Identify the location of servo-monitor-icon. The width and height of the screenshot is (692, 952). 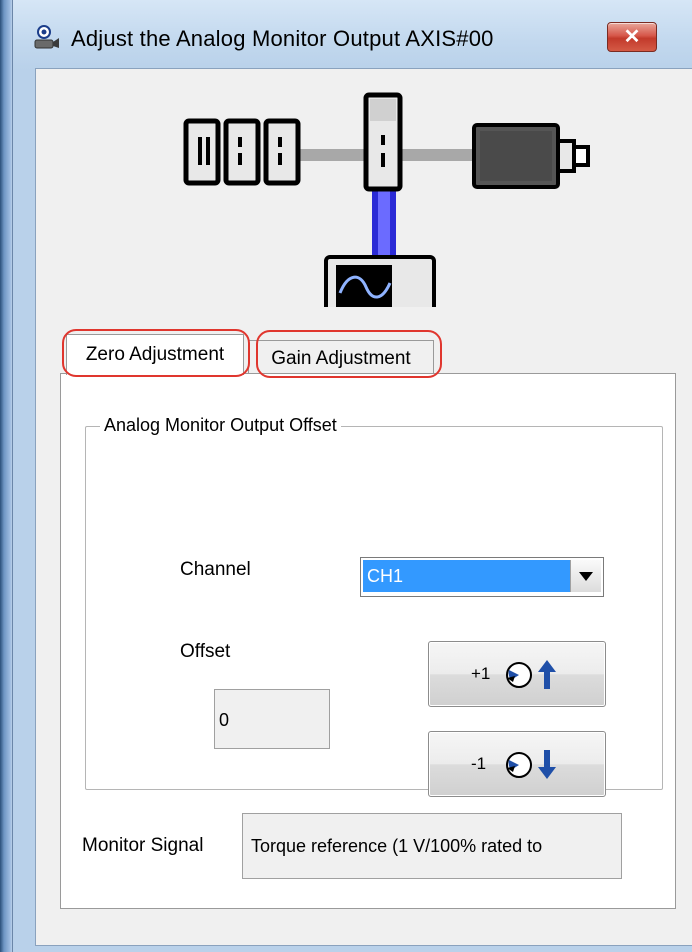
(46, 37).